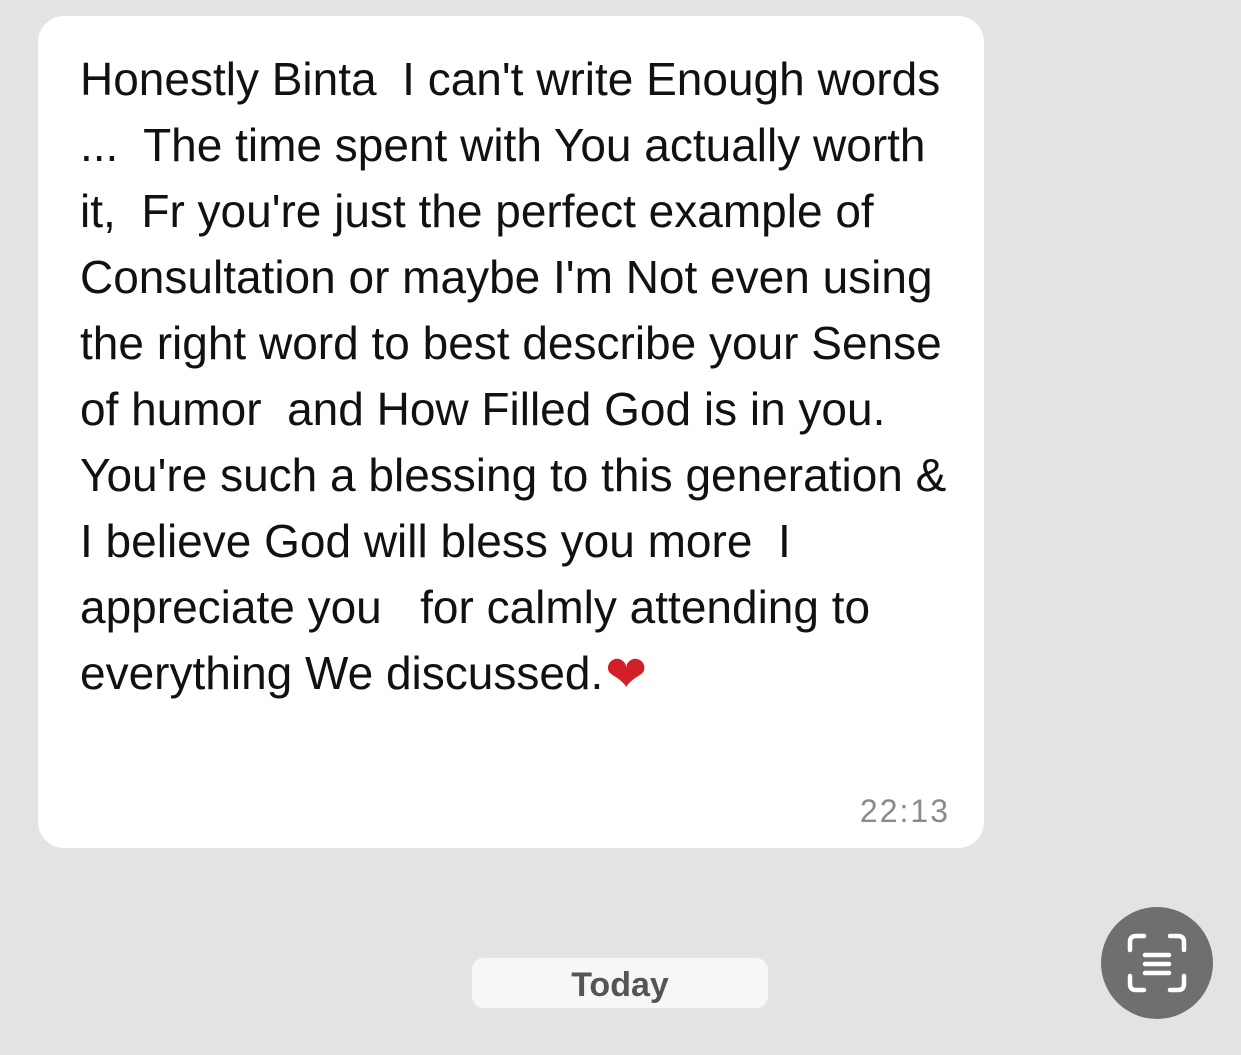  I want to click on scan-text-button, so click(1157, 963).